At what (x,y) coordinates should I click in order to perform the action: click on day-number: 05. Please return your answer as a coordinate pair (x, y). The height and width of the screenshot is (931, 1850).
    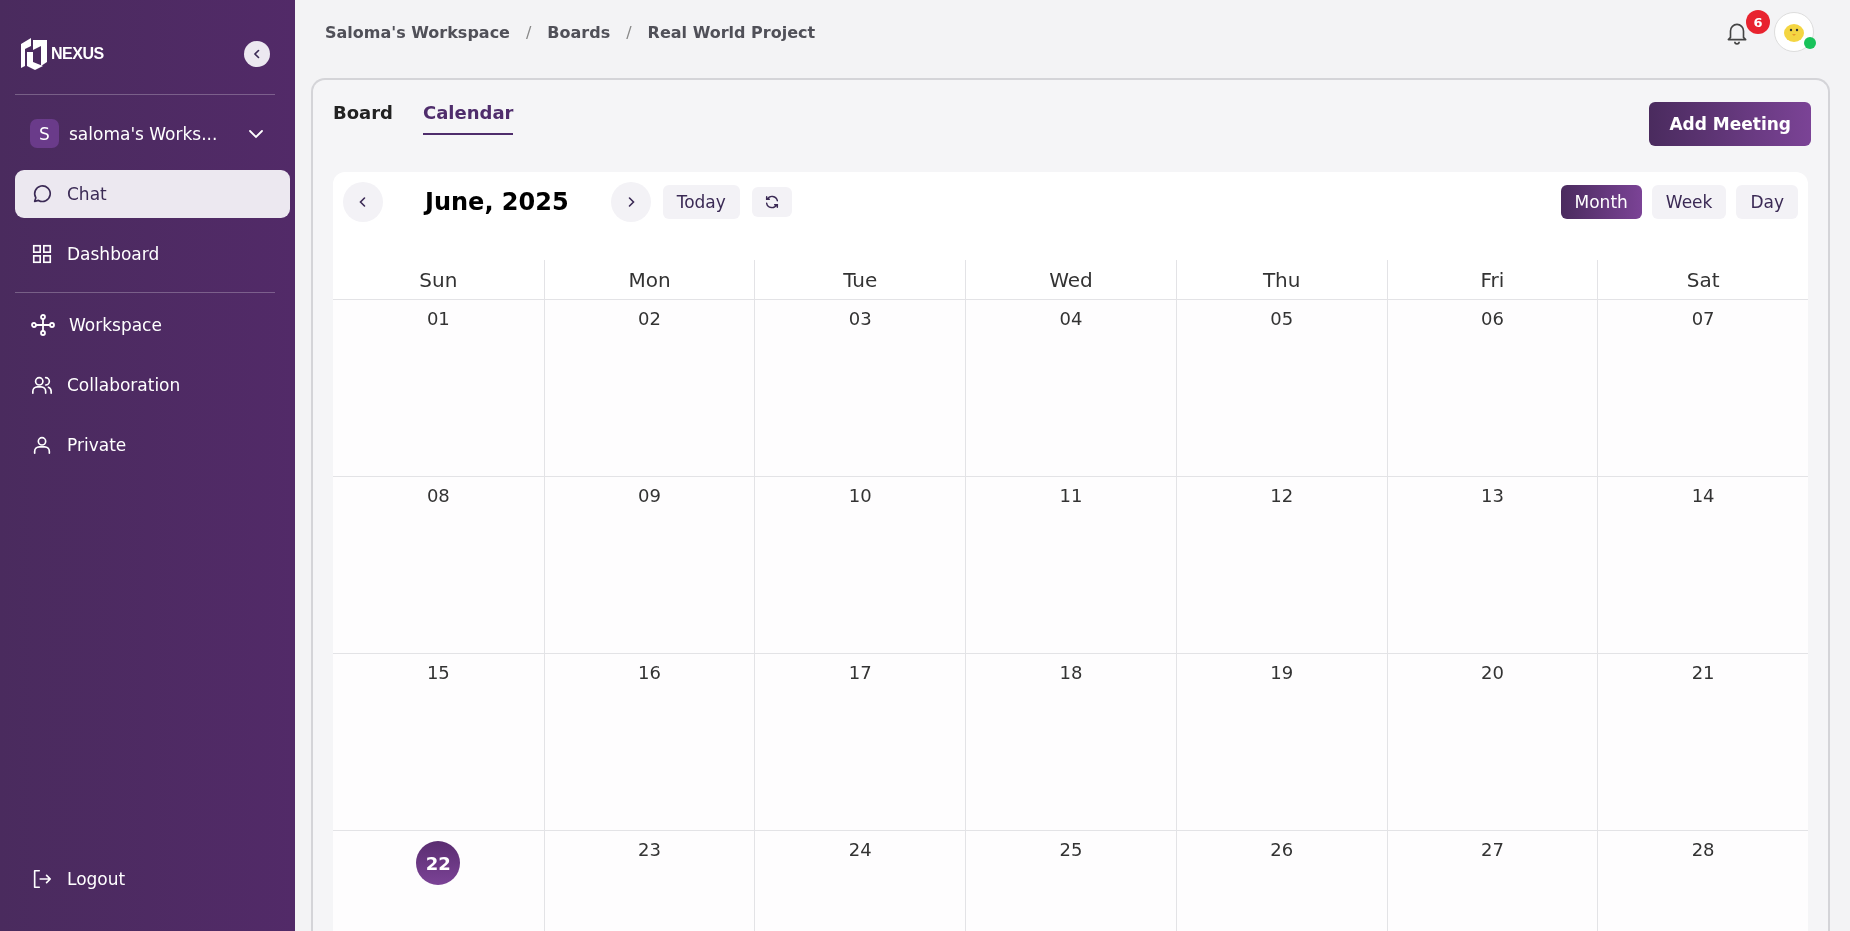
    Looking at the image, I should click on (1282, 319).